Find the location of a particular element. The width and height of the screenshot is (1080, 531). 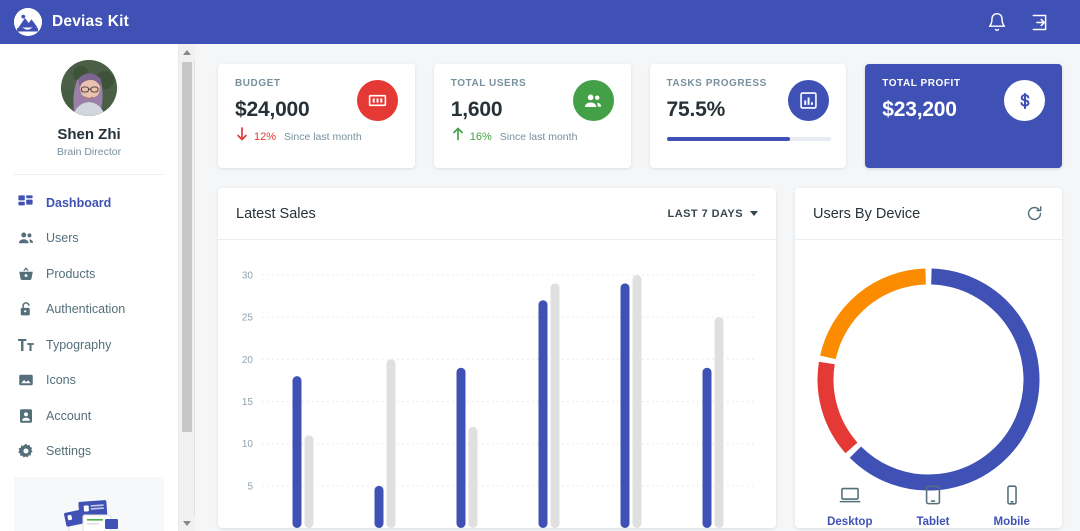

sidebar-item-label: Users is located at coordinates (62, 238).